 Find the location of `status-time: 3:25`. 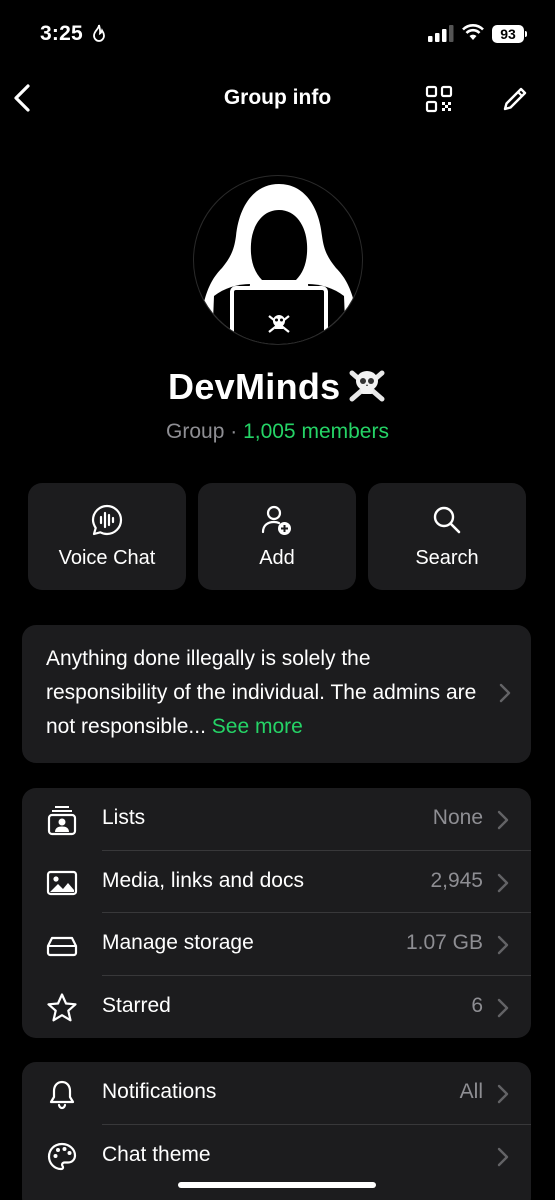

status-time: 3:25 is located at coordinates (61, 33).